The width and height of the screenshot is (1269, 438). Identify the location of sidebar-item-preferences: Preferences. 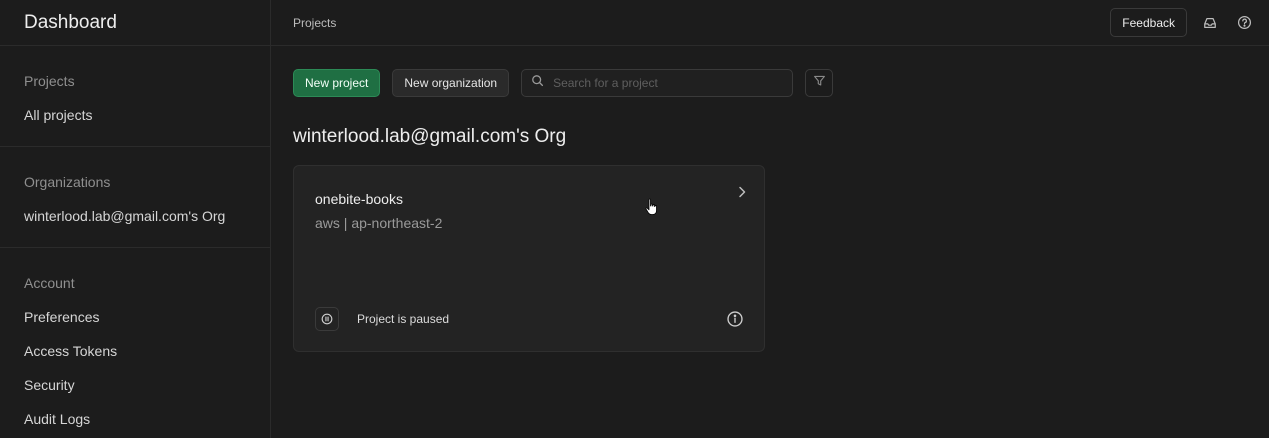
(135, 317).